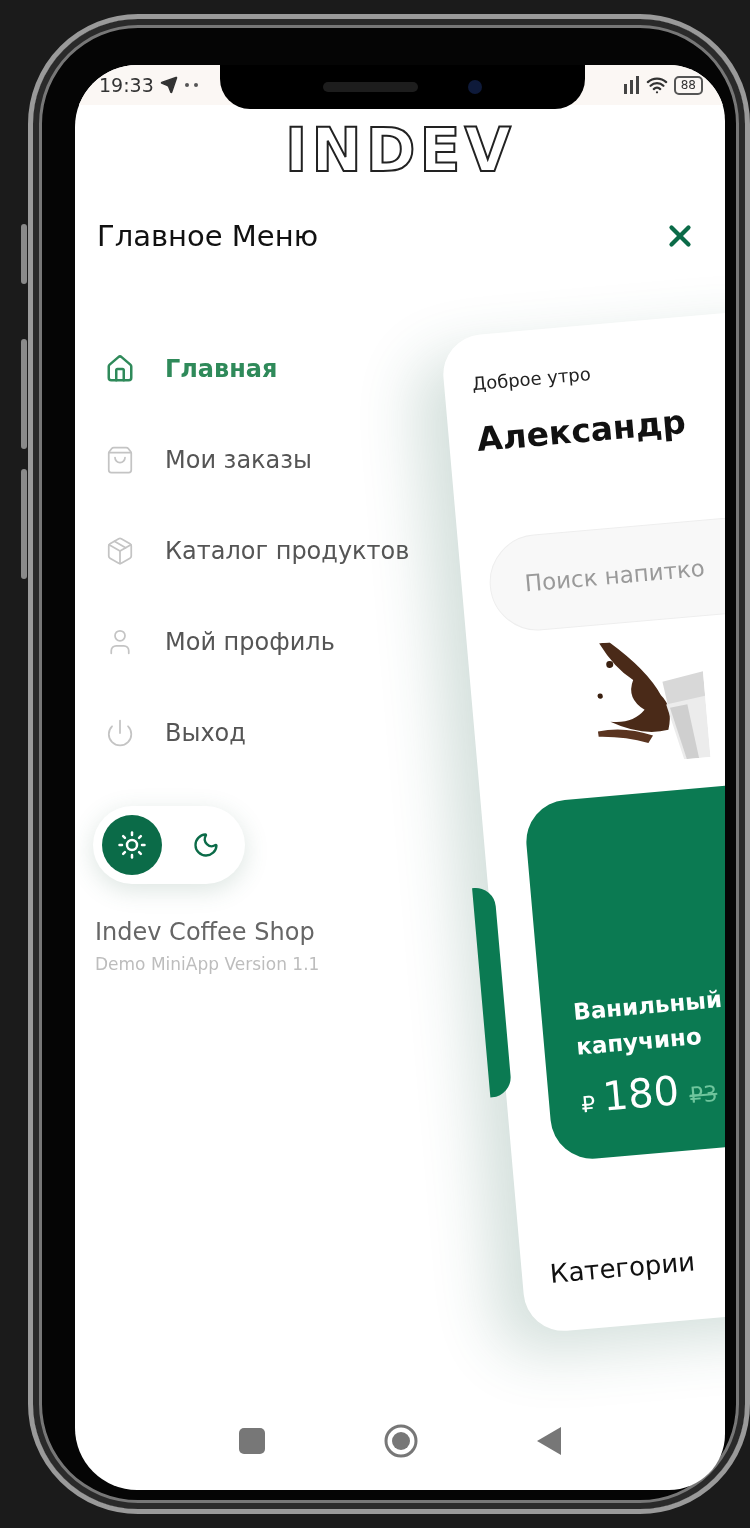 This screenshot has width=750, height=1528. I want to click on product-price: 180, so click(640, 1093).